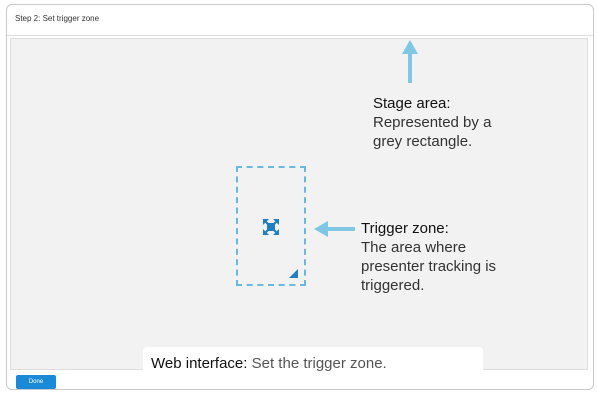 The image size is (597, 396). I want to click on stage-callout-line1: Represented by a, so click(432, 122).